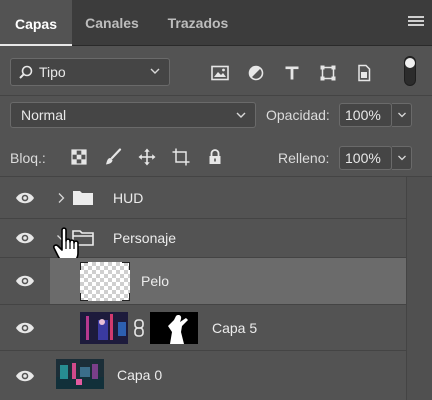  I want to click on layer-name: Capa 0, so click(140, 375).